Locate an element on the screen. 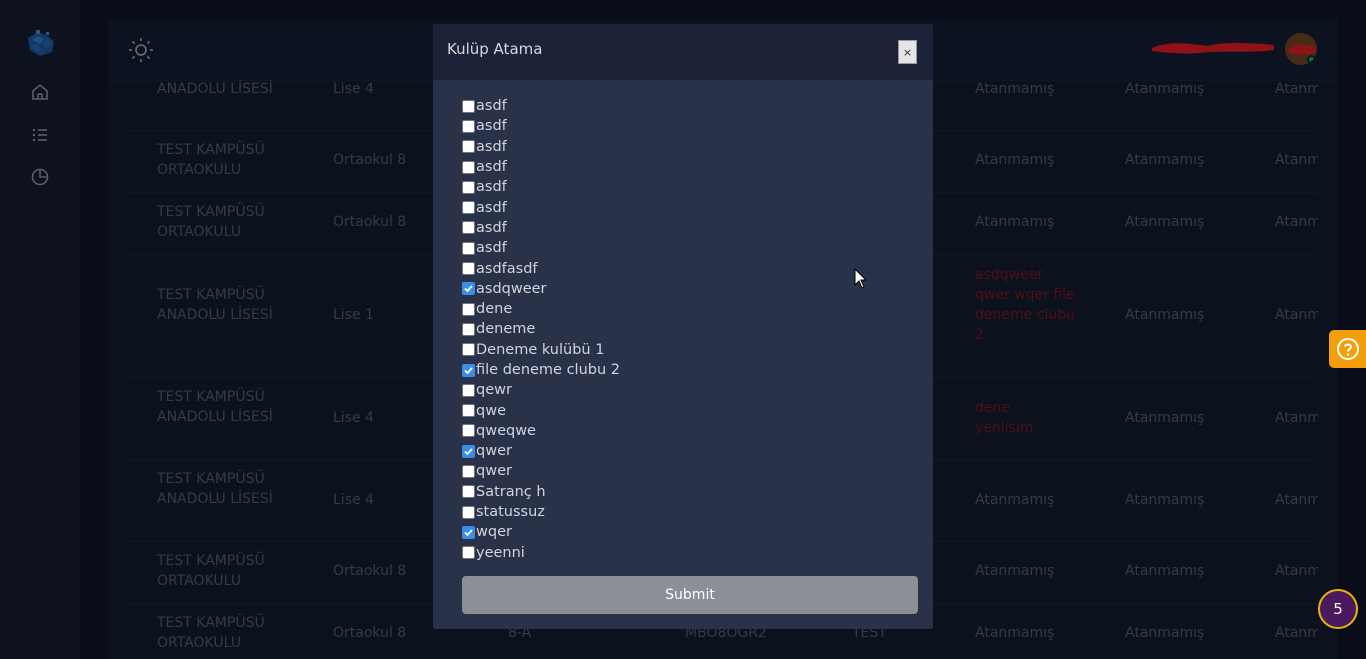  question-icon is located at coordinates (1347, 349).